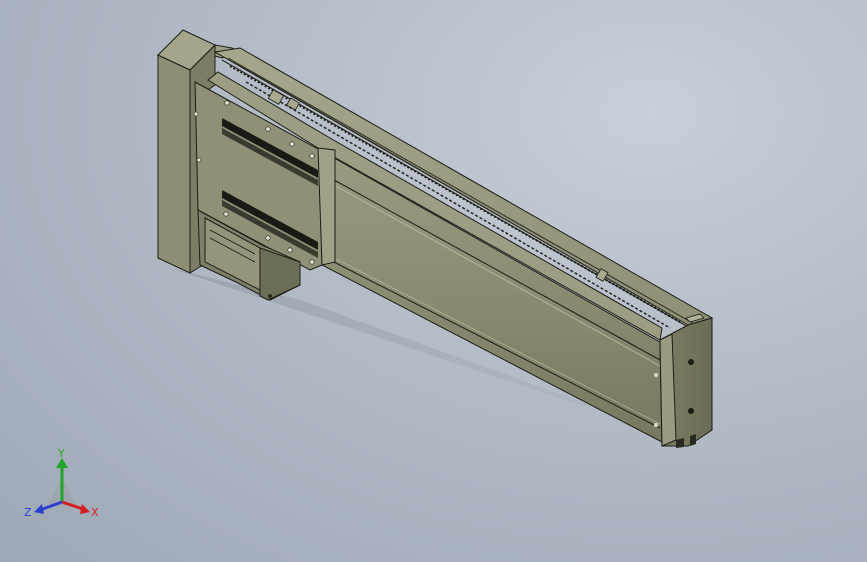  What do you see at coordinates (61, 483) in the screenshot?
I see `axis-triad: Y X Z` at bounding box center [61, 483].